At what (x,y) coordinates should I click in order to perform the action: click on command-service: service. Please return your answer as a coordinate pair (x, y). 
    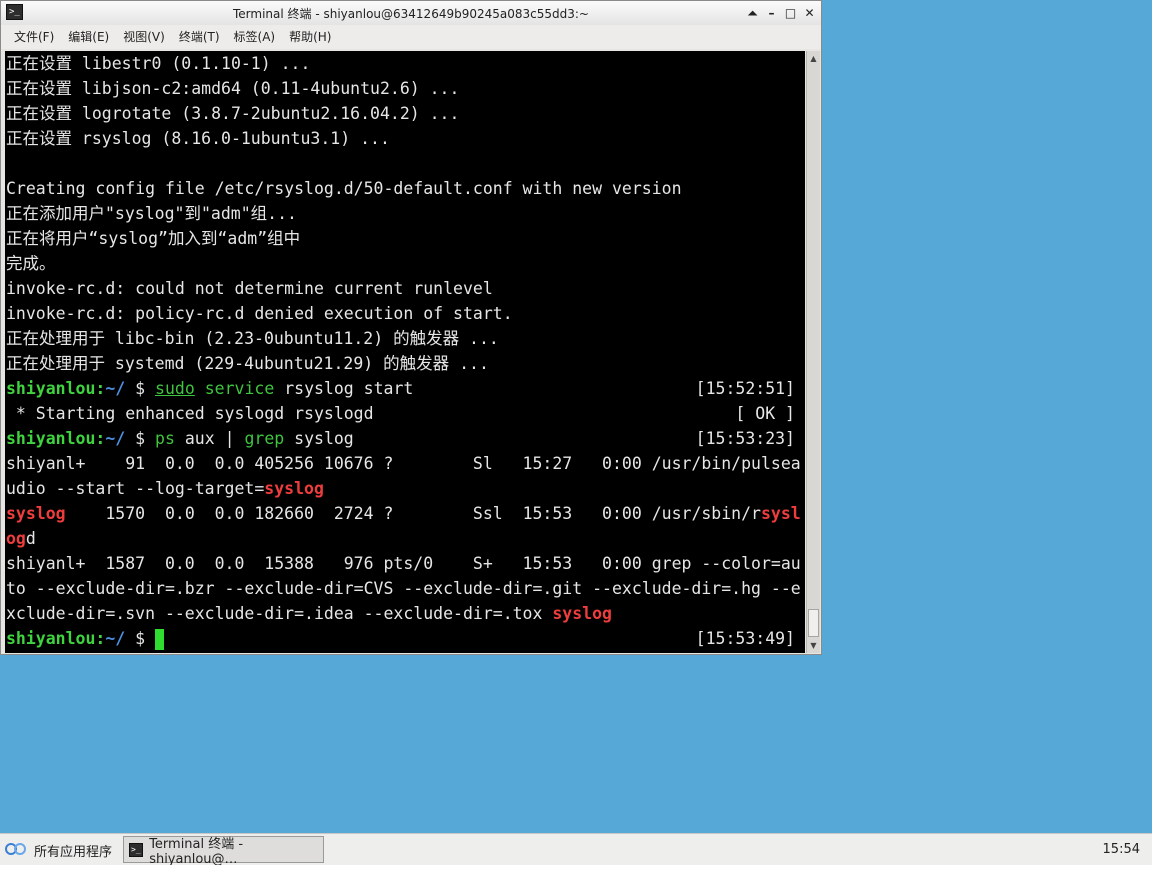
    Looking at the image, I should click on (239, 388).